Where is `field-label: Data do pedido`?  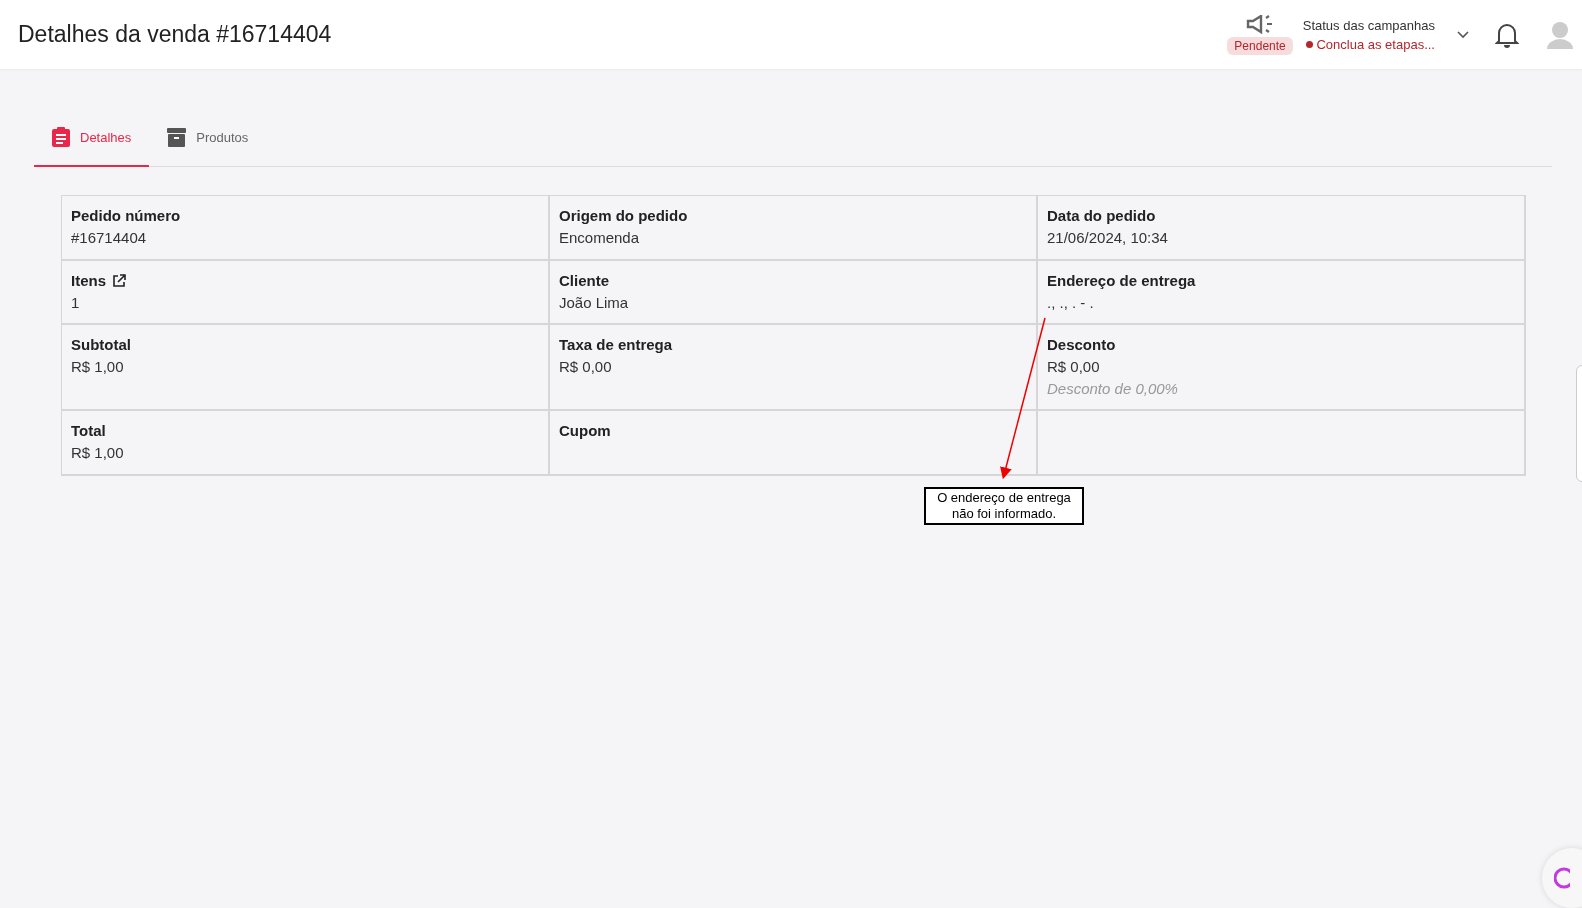 field-label: Data do pedido is located at coordinates (1101, 215).